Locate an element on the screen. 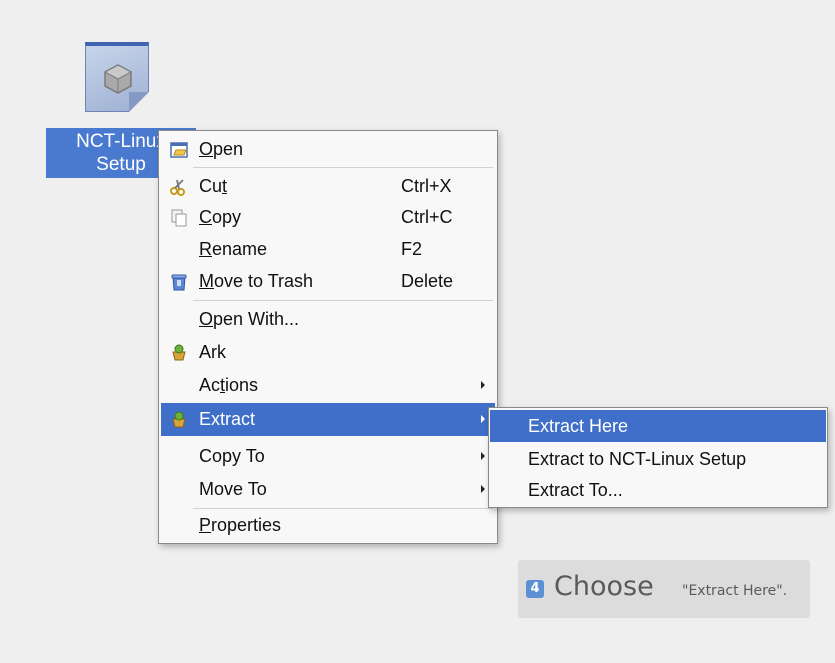 The width and height of the screenshot is (835, 663). menu-item-actions: Actions is located at coordinates (328, 385).